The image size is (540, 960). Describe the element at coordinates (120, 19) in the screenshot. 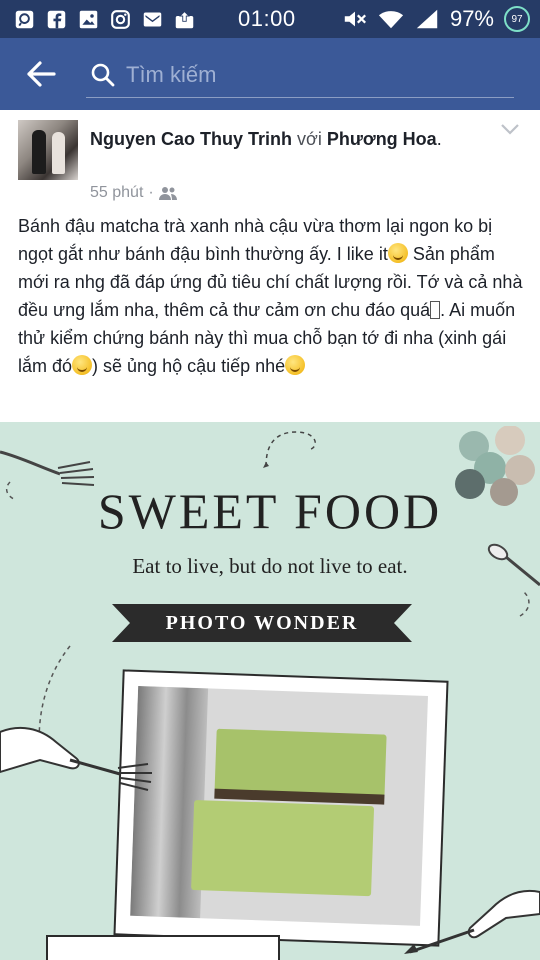

I see `instagram-icon` at that location.